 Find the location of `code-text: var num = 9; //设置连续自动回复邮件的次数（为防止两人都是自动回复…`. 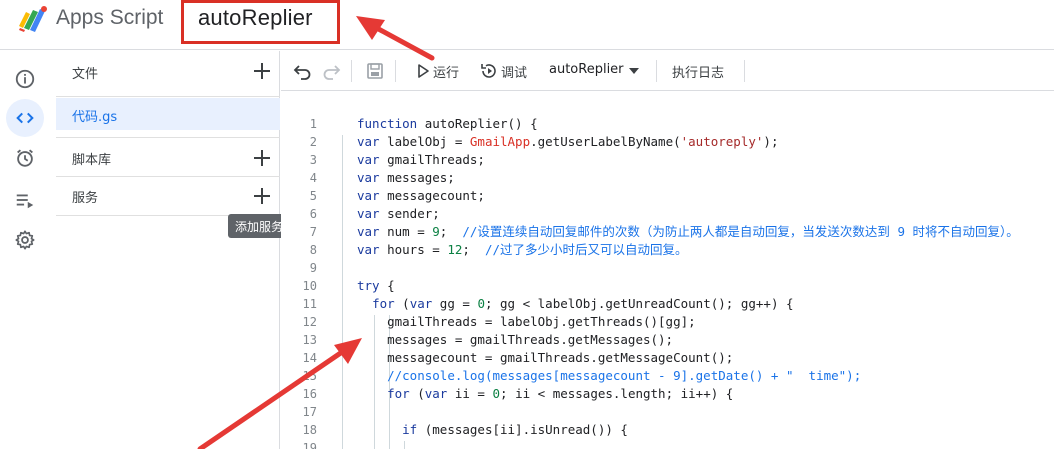

code-text: var num = 9; //设置连续自动回复邮件的次数（为防止两人都是自动回复… is located at coordinates (688, 232).